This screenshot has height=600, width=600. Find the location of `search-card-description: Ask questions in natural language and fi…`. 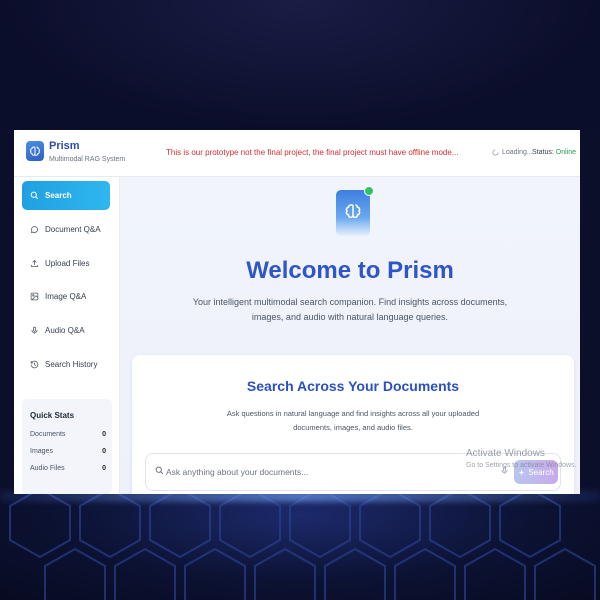

search-card-description: Ask questions in natural language and fi… is located at coordinates (353, 420).